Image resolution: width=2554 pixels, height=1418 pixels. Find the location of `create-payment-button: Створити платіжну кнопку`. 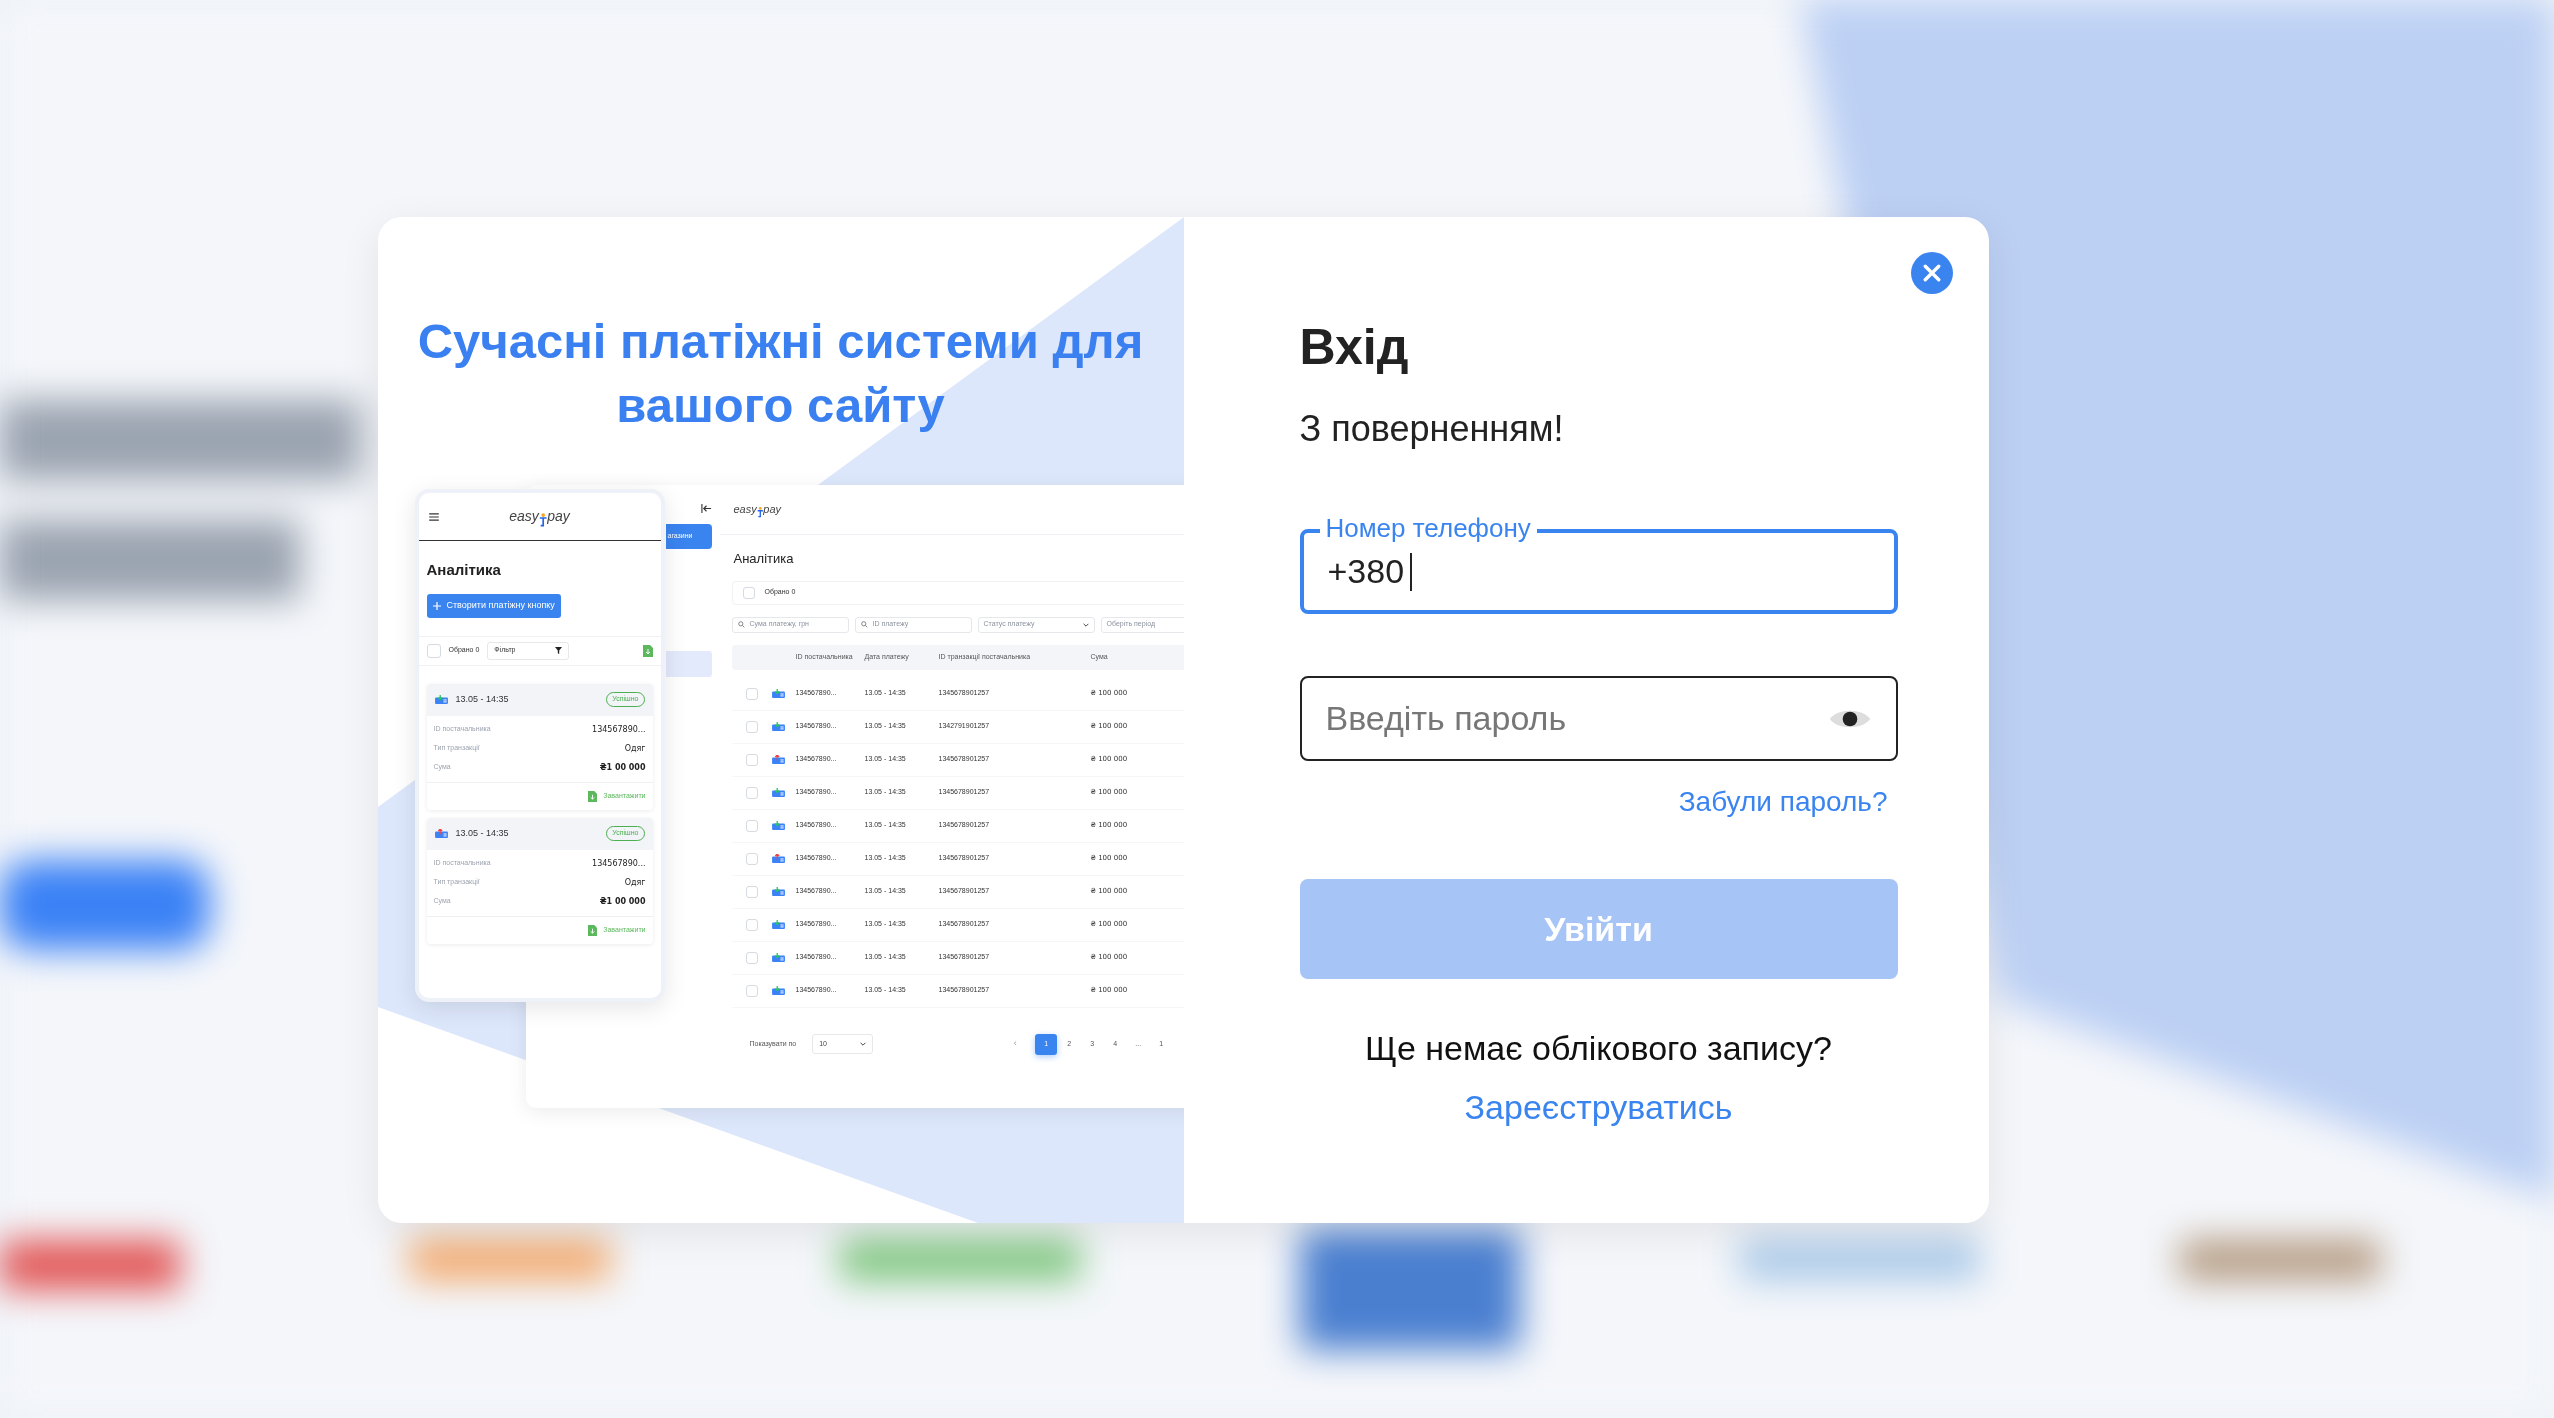

create-payment-button: Створити платіжну кнопку is located at coordinates (493, 605).